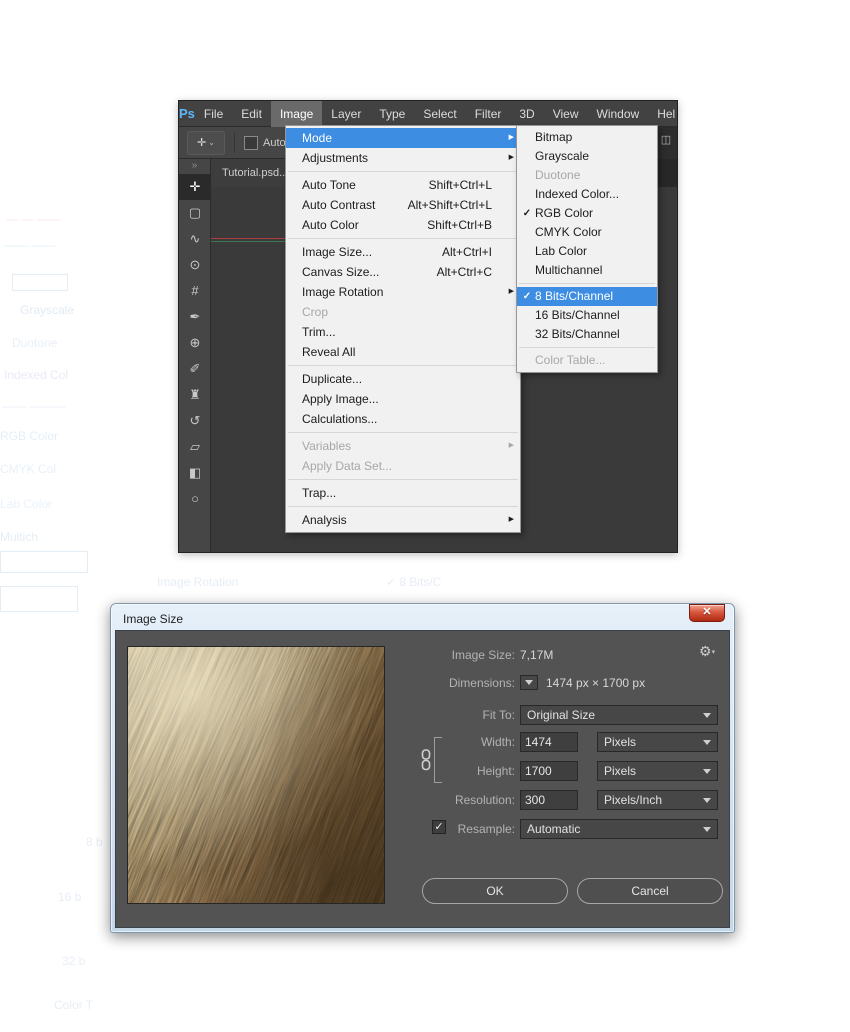  Describe the element at coordinates (561, 715) in the screenshot. I see `dropdown-value: Original Size` at that location.